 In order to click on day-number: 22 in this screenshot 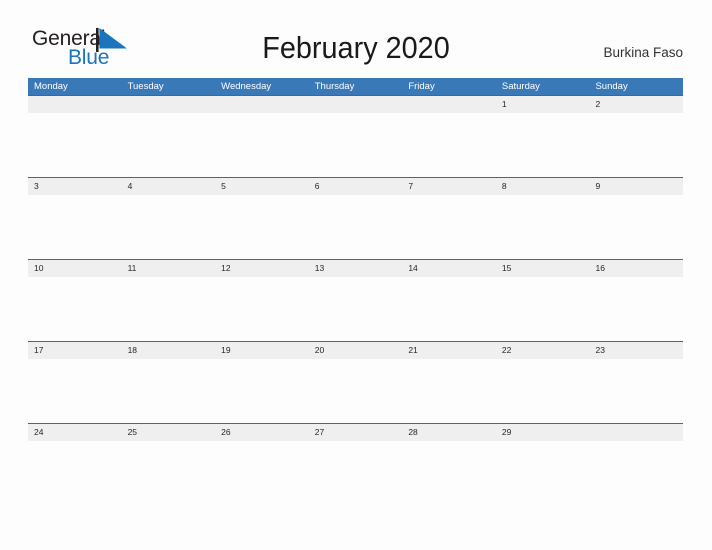, I will do `click(543, 350)`.